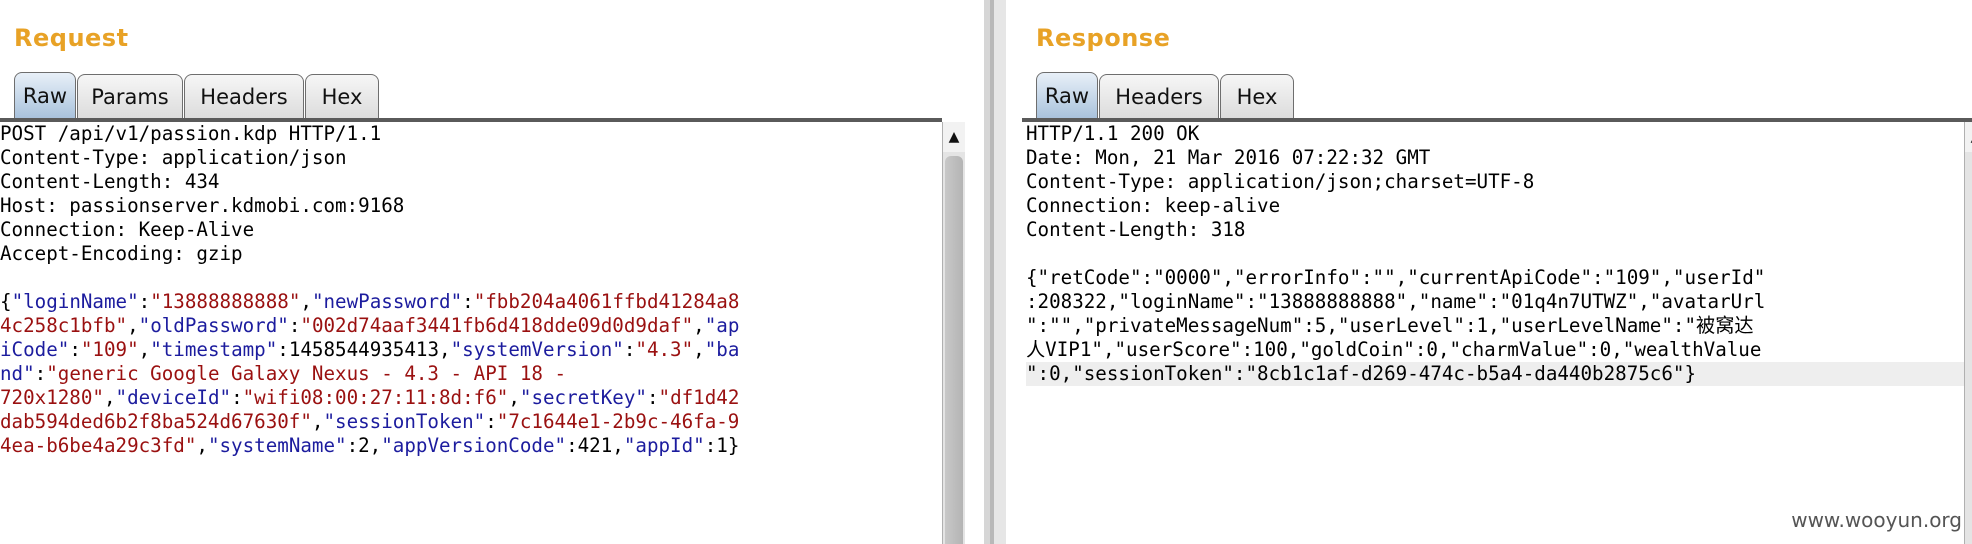 This screenshot has height=544, width=1972. Describe the element at coordinates (1495, 230) in the screenshot. I see `editor-line: Content-Length: 318` at that location.